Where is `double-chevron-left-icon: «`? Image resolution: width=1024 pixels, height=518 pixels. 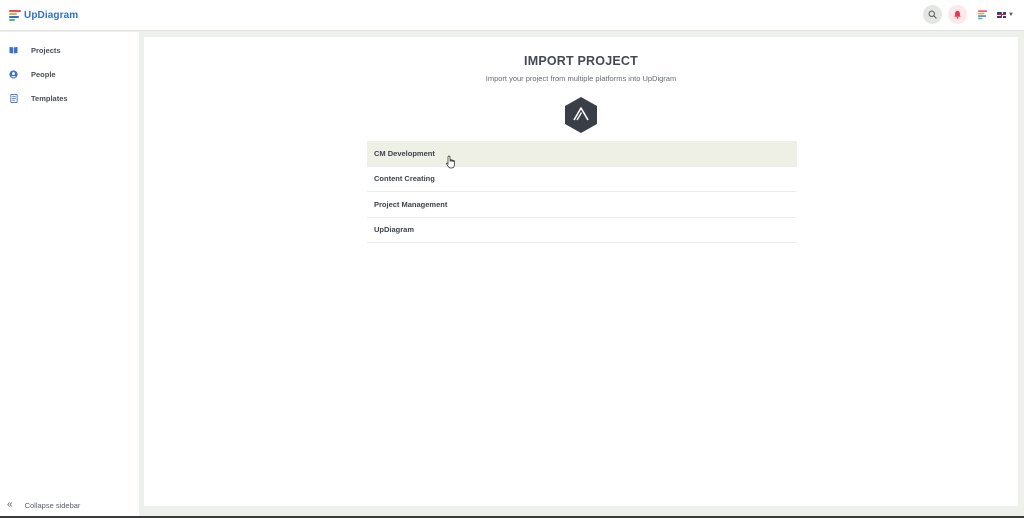
double-chevron-left-icon: « is located at coordinates (10, 504).